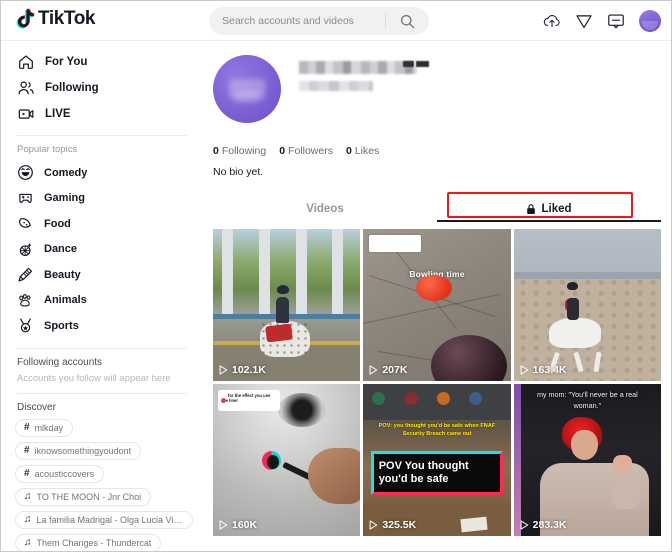  What do you see at coordinates (55, 19) in the screenshot?
I see `tiktok-logo: TikTok` at bounding box center [55, 19].